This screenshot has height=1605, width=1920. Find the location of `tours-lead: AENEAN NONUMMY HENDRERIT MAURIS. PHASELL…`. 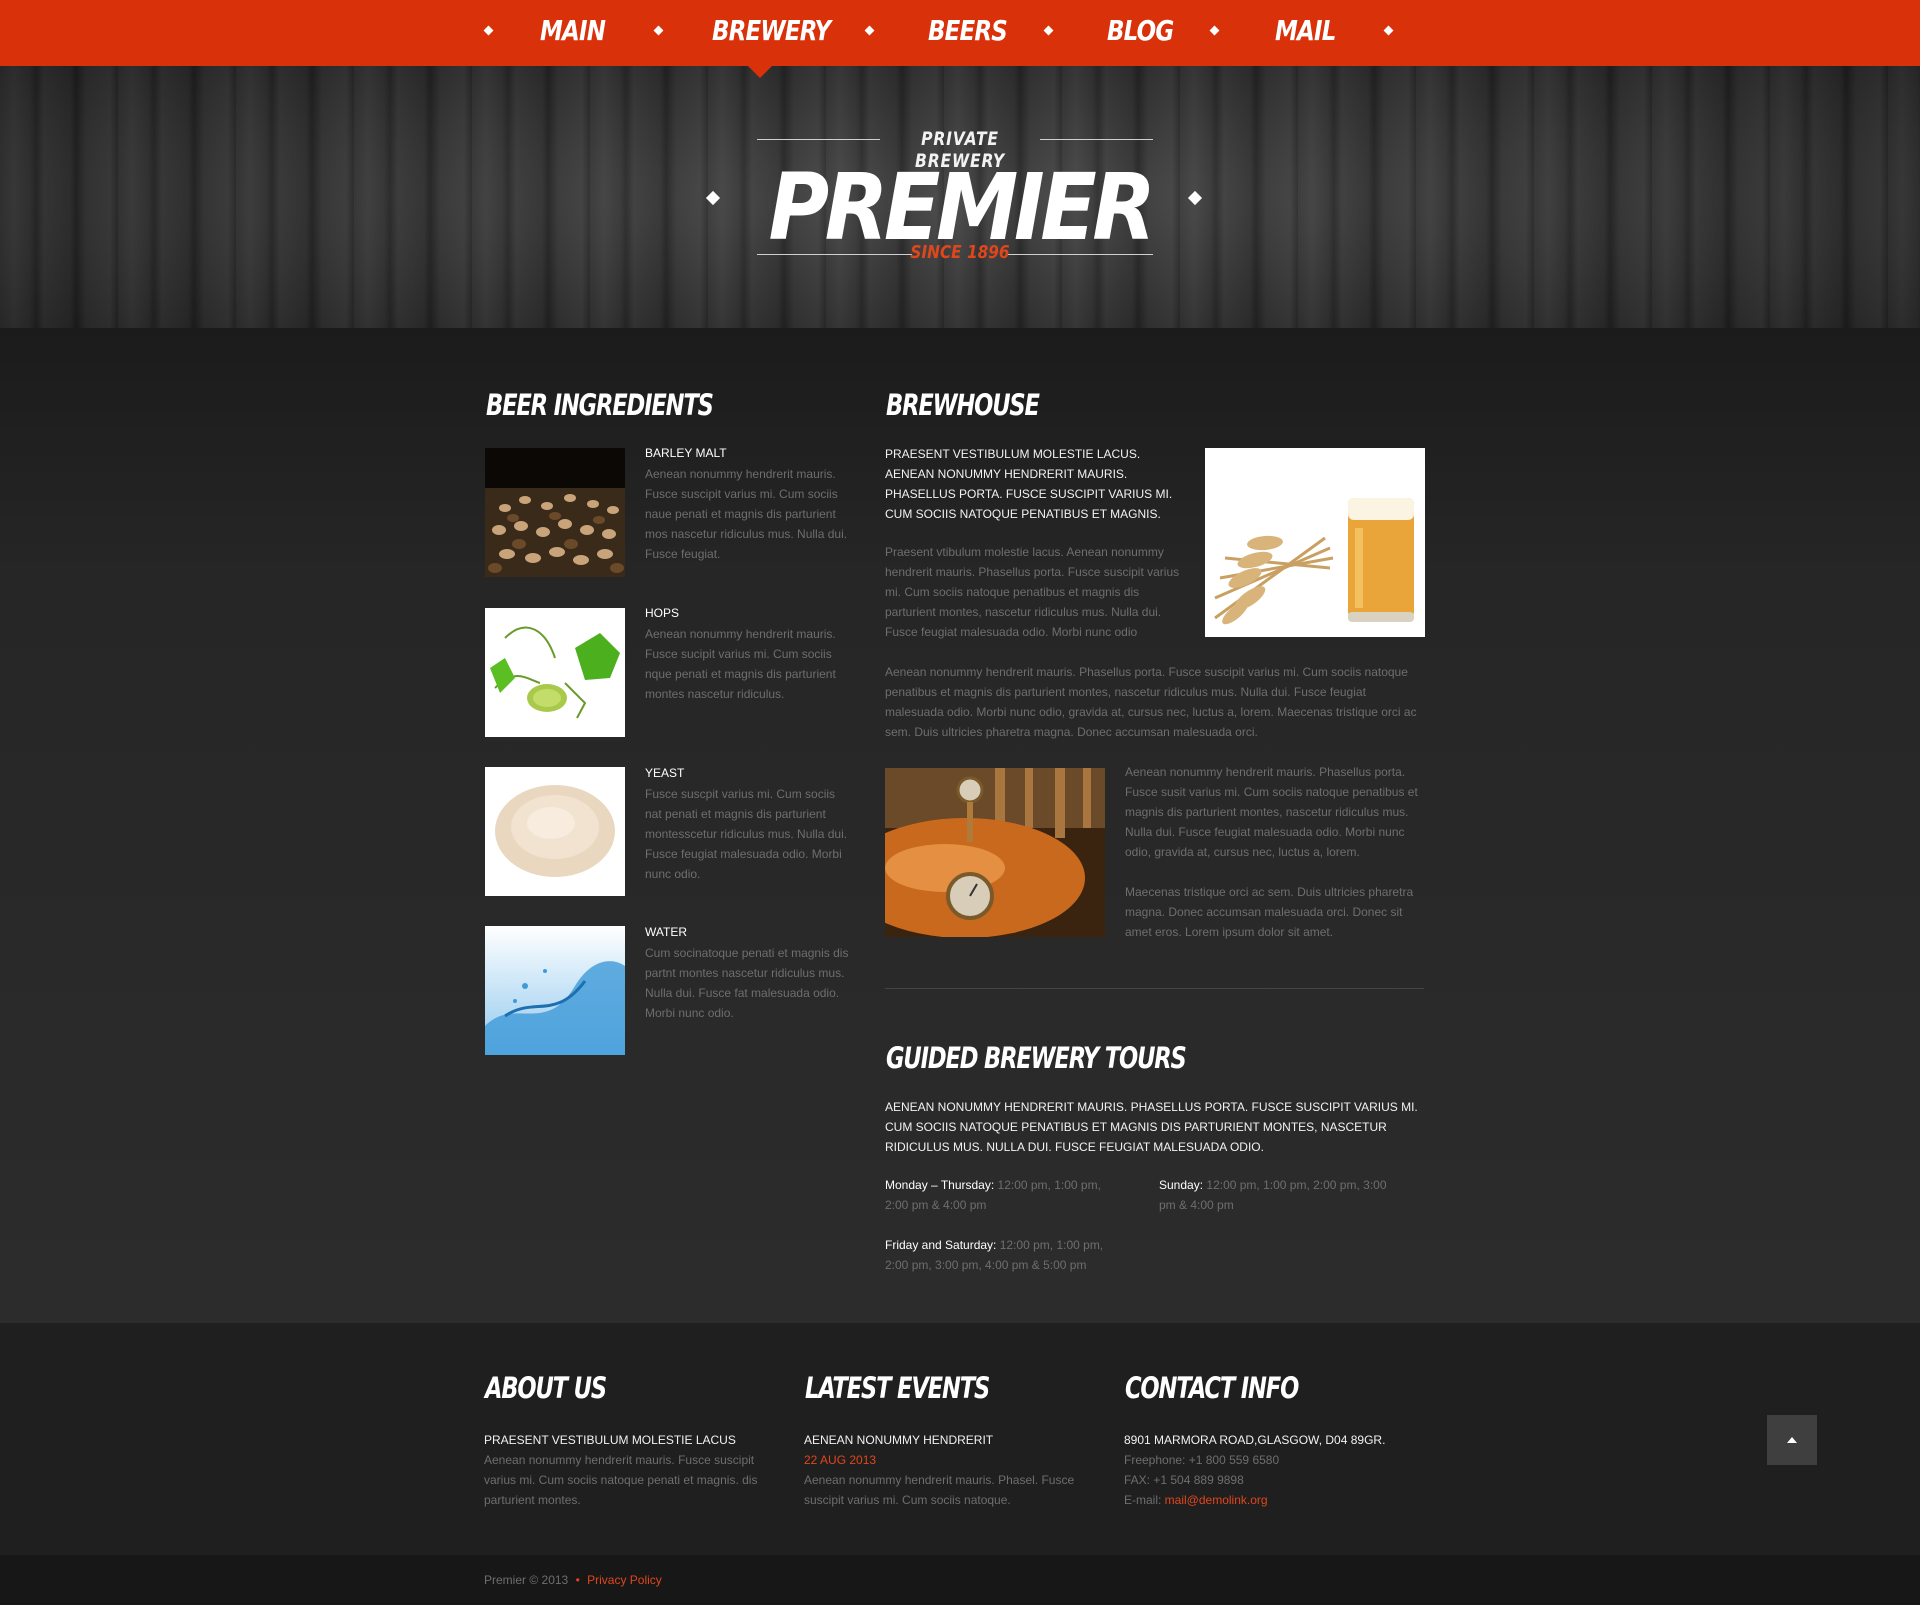

tours-lead: AENEAN NONUMMY HENDRERIT MAURIS. PHASELL… is located at coordinates (1151, 1127).